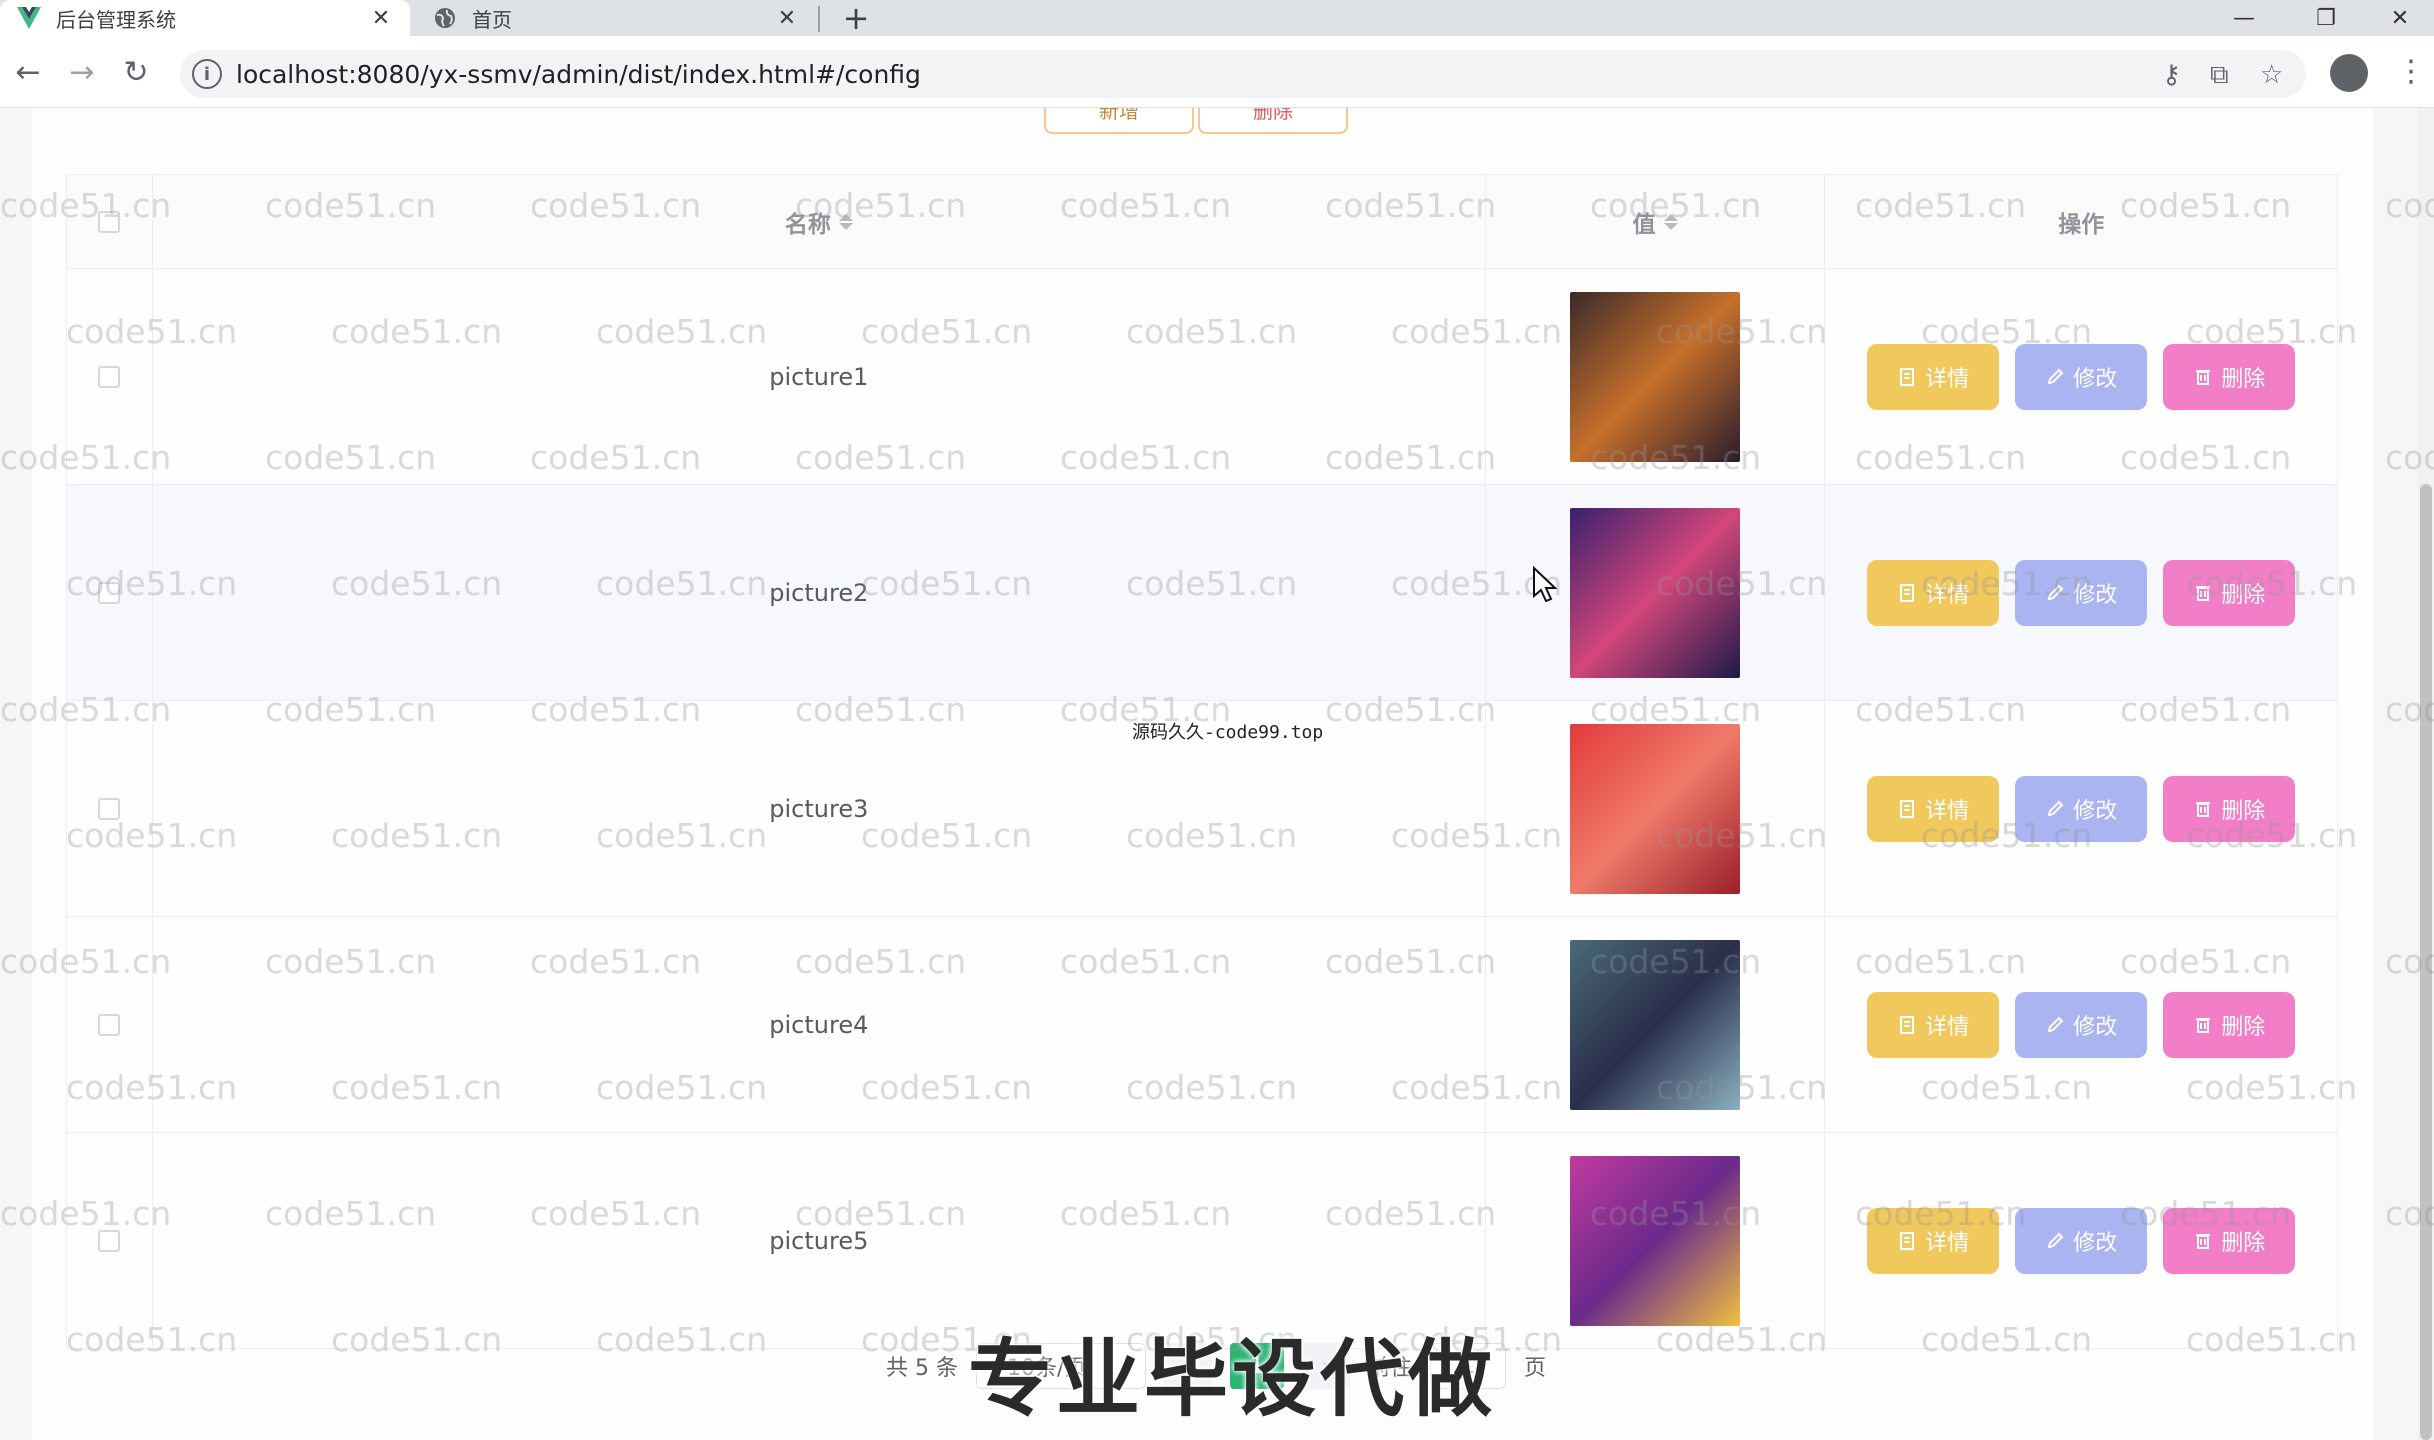 The image size is (2434, 1440). I want to click on window-close-icon: ✕, so click(2400, 18).